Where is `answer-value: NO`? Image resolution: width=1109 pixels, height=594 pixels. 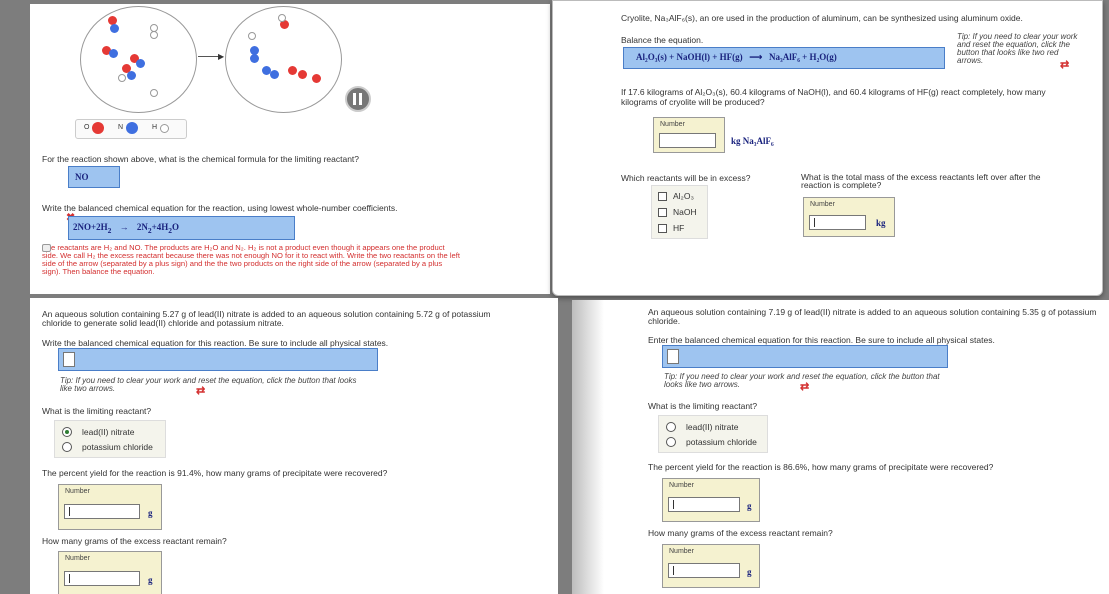
answer-value: NO is located at coordinates (82, 177).